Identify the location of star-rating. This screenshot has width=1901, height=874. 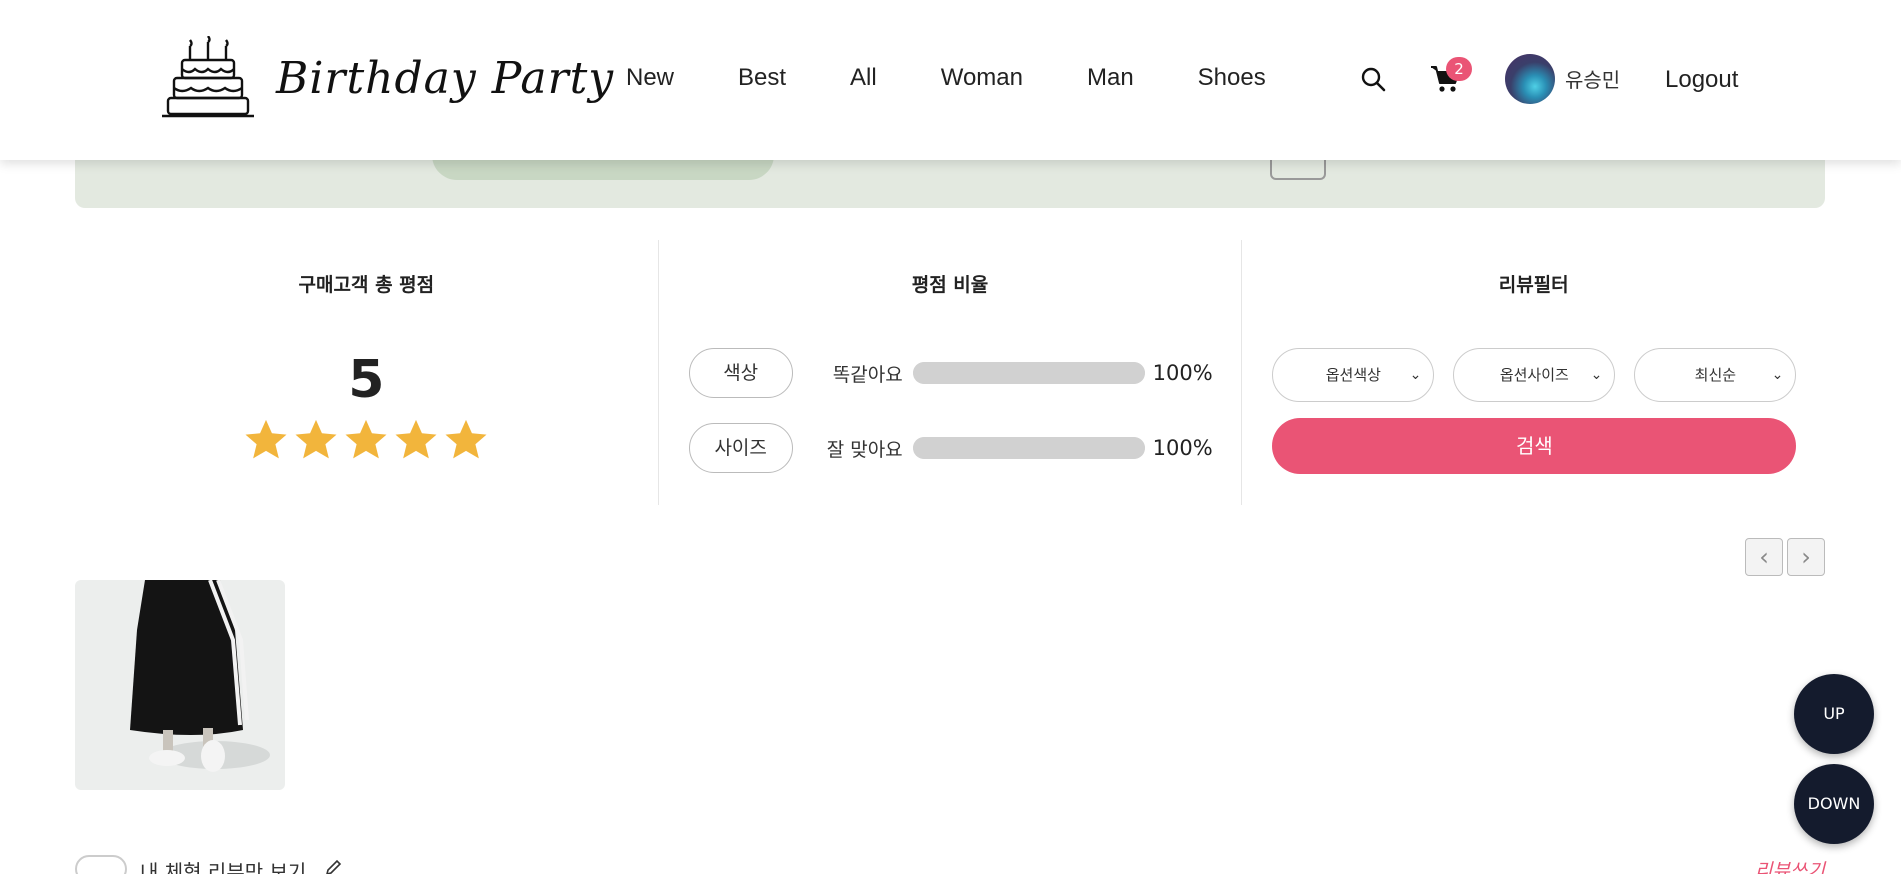
(366, 440).